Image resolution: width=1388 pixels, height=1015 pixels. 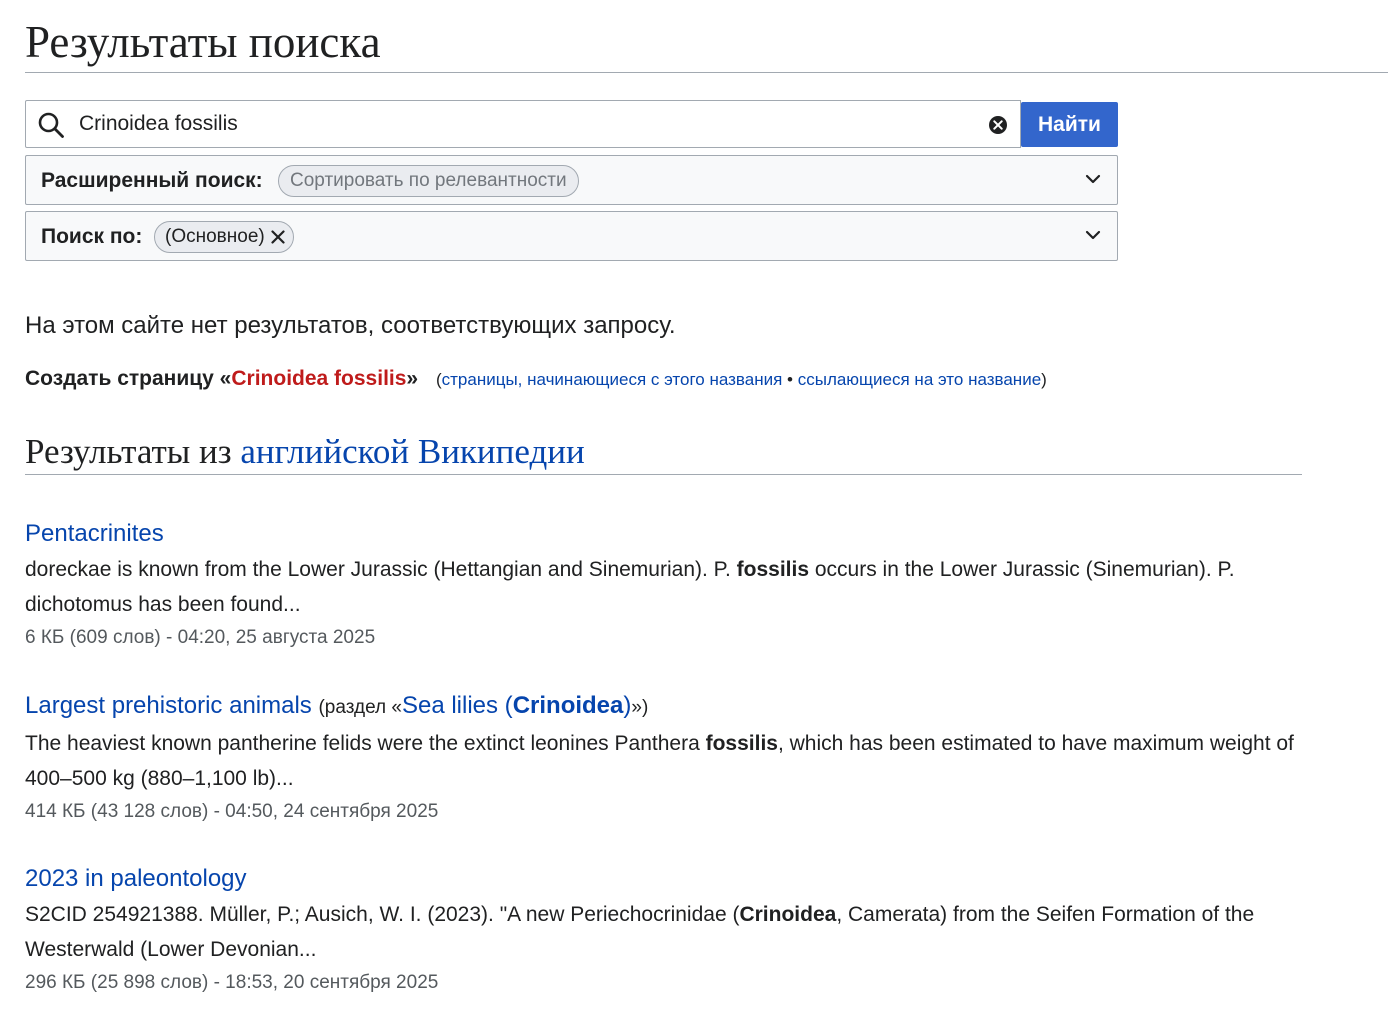 What do you see at coordinates (1069, 124) in the screenshot?
I see `search-button: Найти` at bounding box center [1069, 124].